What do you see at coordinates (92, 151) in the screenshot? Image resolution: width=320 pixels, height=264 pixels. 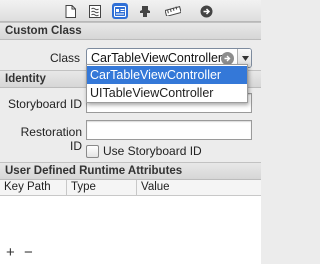 I see `use-storyboard-id-checkbox` at bounding box center [92, 151].